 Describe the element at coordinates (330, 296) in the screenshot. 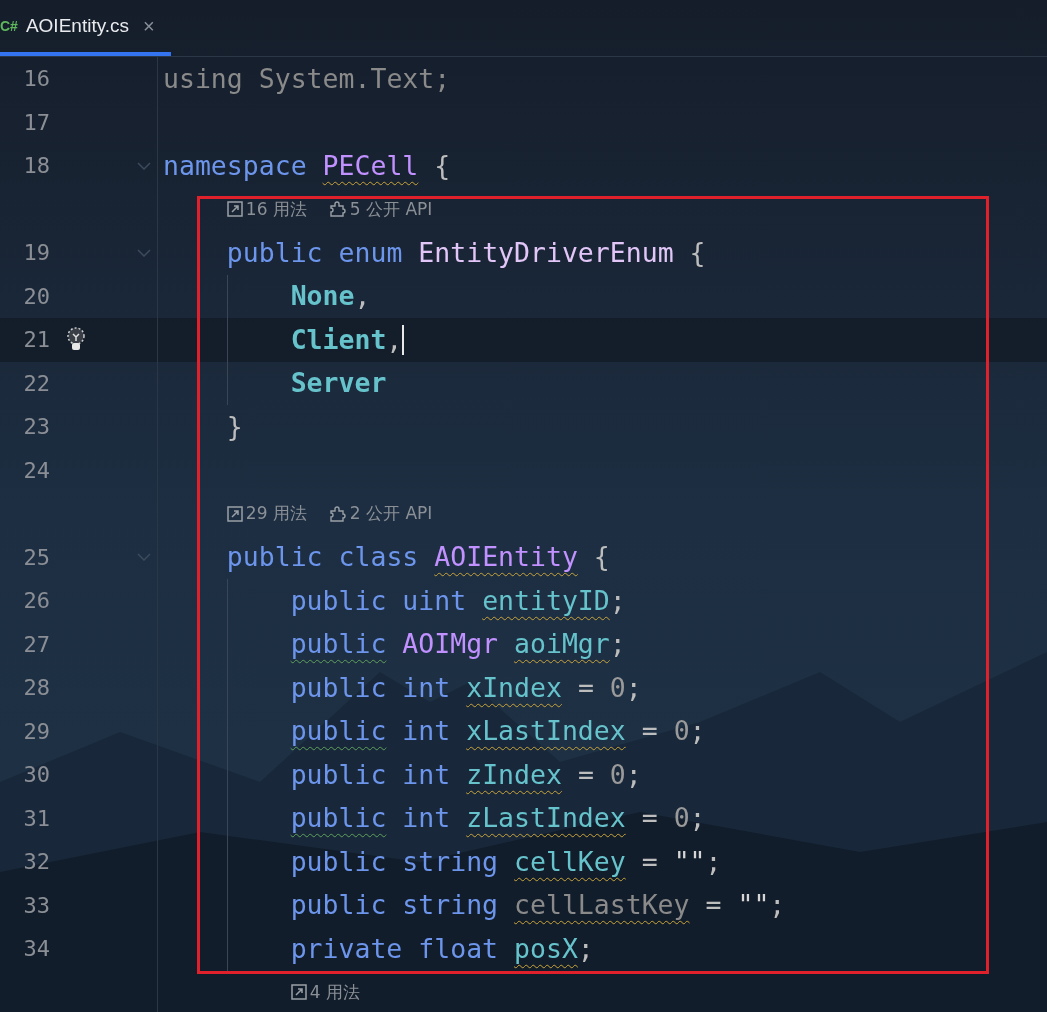

I see `code-line: None,` at that location.